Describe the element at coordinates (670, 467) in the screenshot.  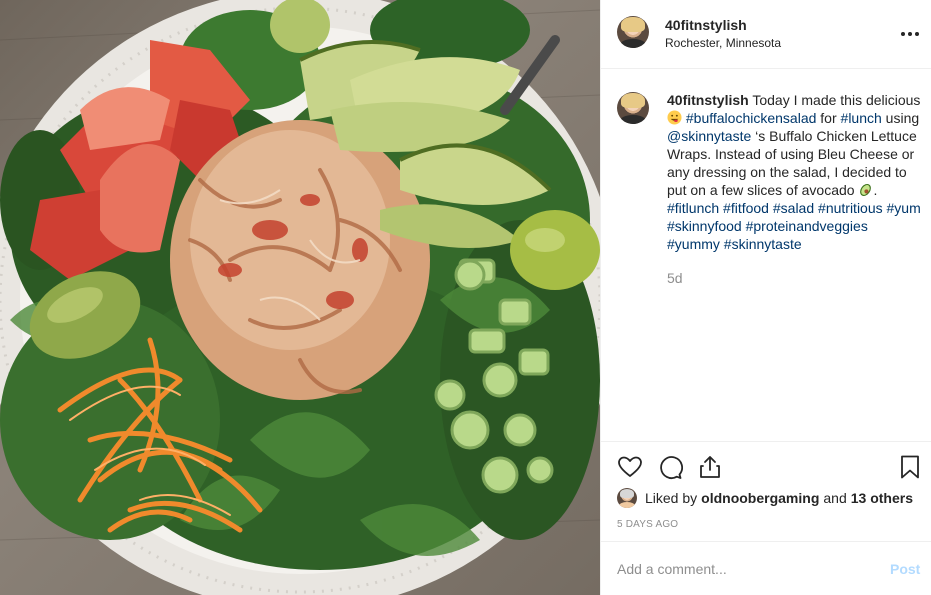
I see `comment-icon` at that location.